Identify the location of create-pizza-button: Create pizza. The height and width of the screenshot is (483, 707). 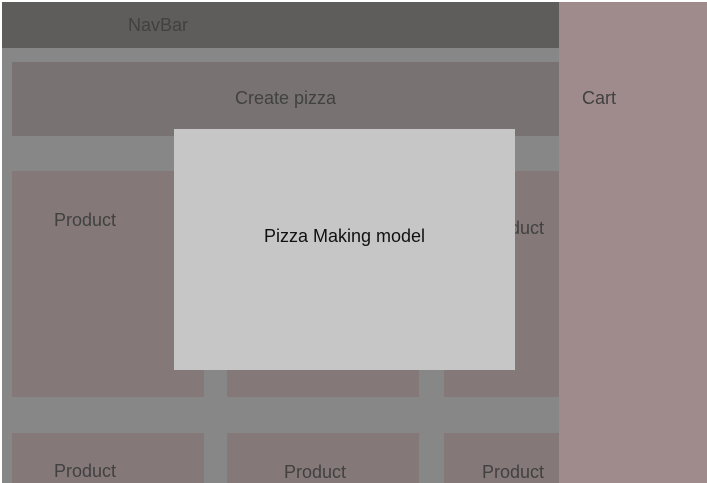
(285, 99).